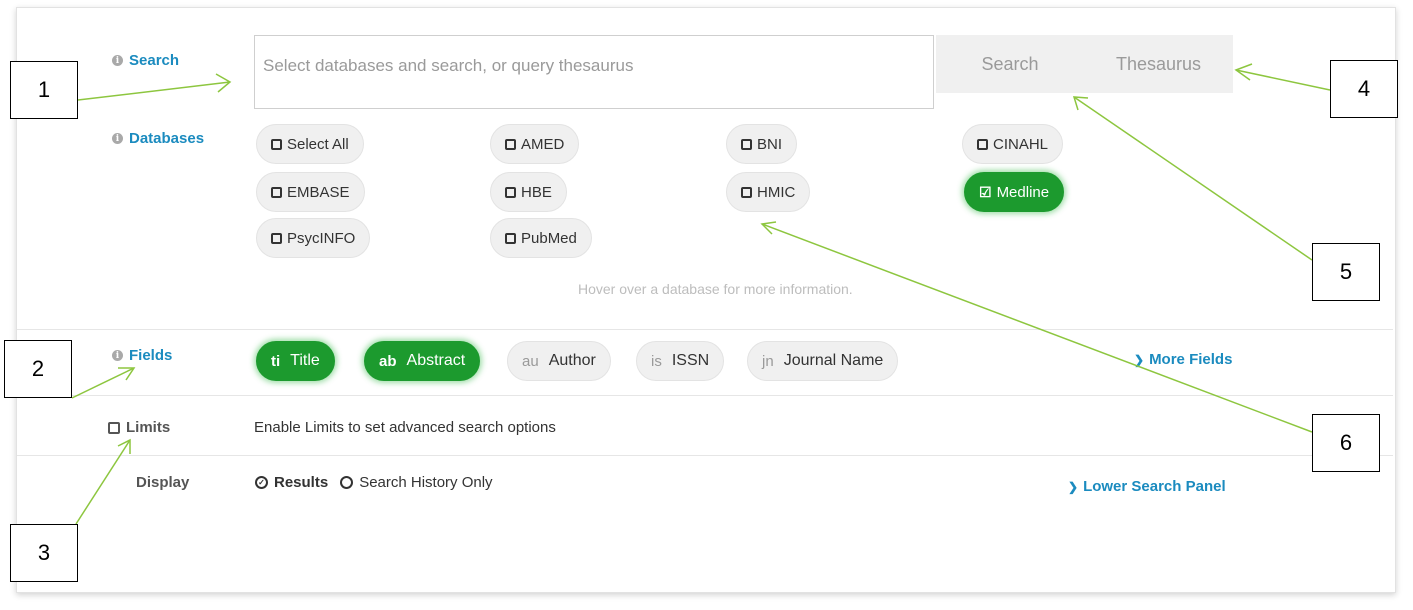  Describe the element at coordinates (1346, 272) in the screenshot. I see `callout-5: 5` at that location.